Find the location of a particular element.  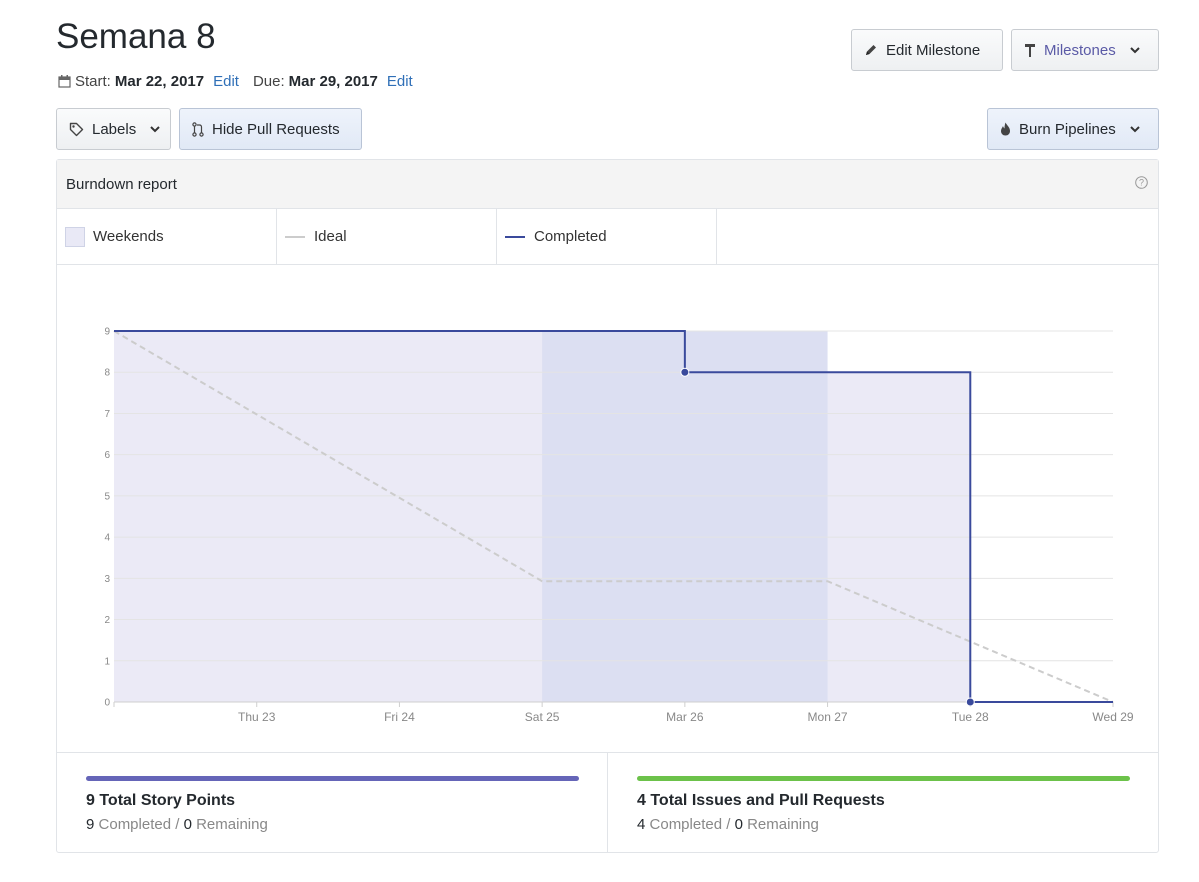

edit-milestone-label: Edit Milestone is located at coordinates (933, 50).